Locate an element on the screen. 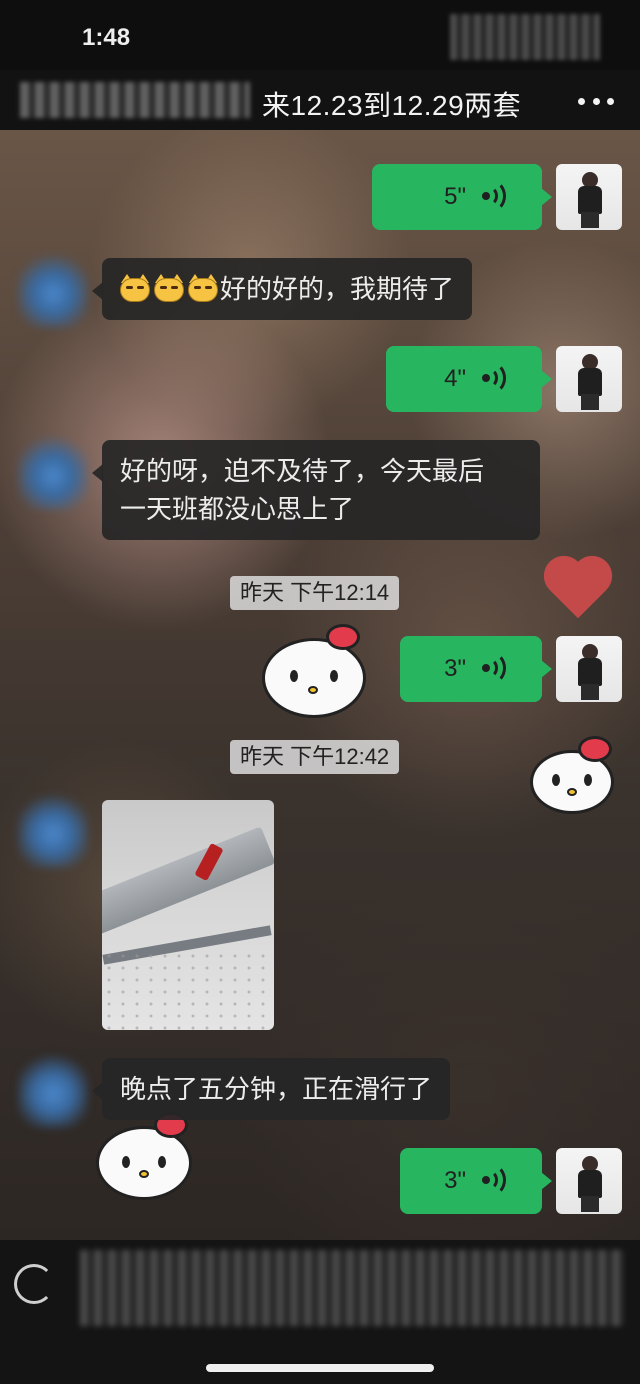  message-input-blurred is located at coordinates (352, 1288).